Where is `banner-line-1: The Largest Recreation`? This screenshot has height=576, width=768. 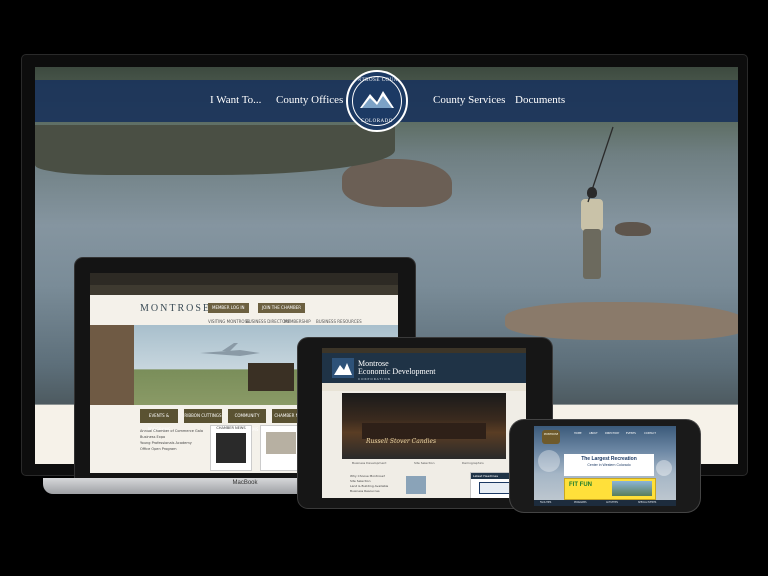
banner-line-1: The Largest Recreation is located at coordinates (609, 459).